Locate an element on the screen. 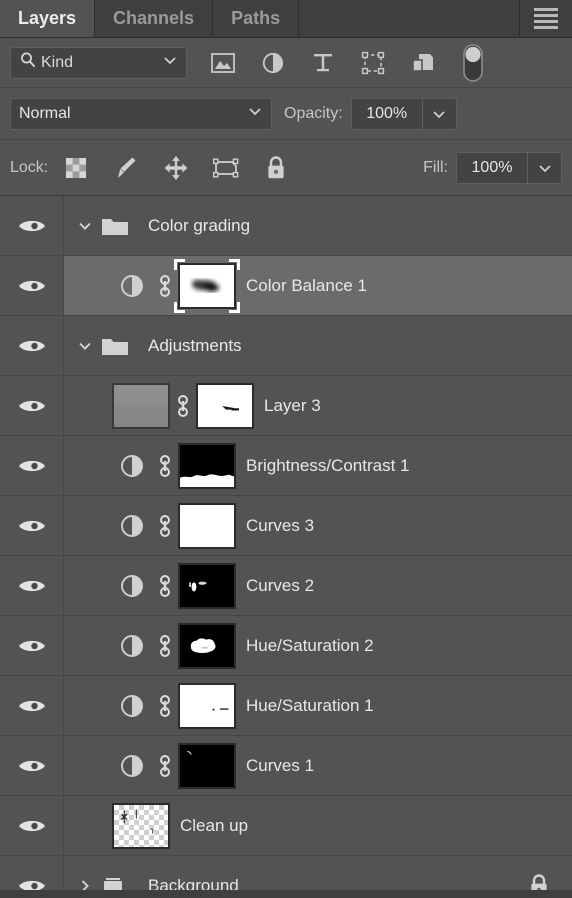  layer-body: Curves 1 is located at coordinates (318, 765).